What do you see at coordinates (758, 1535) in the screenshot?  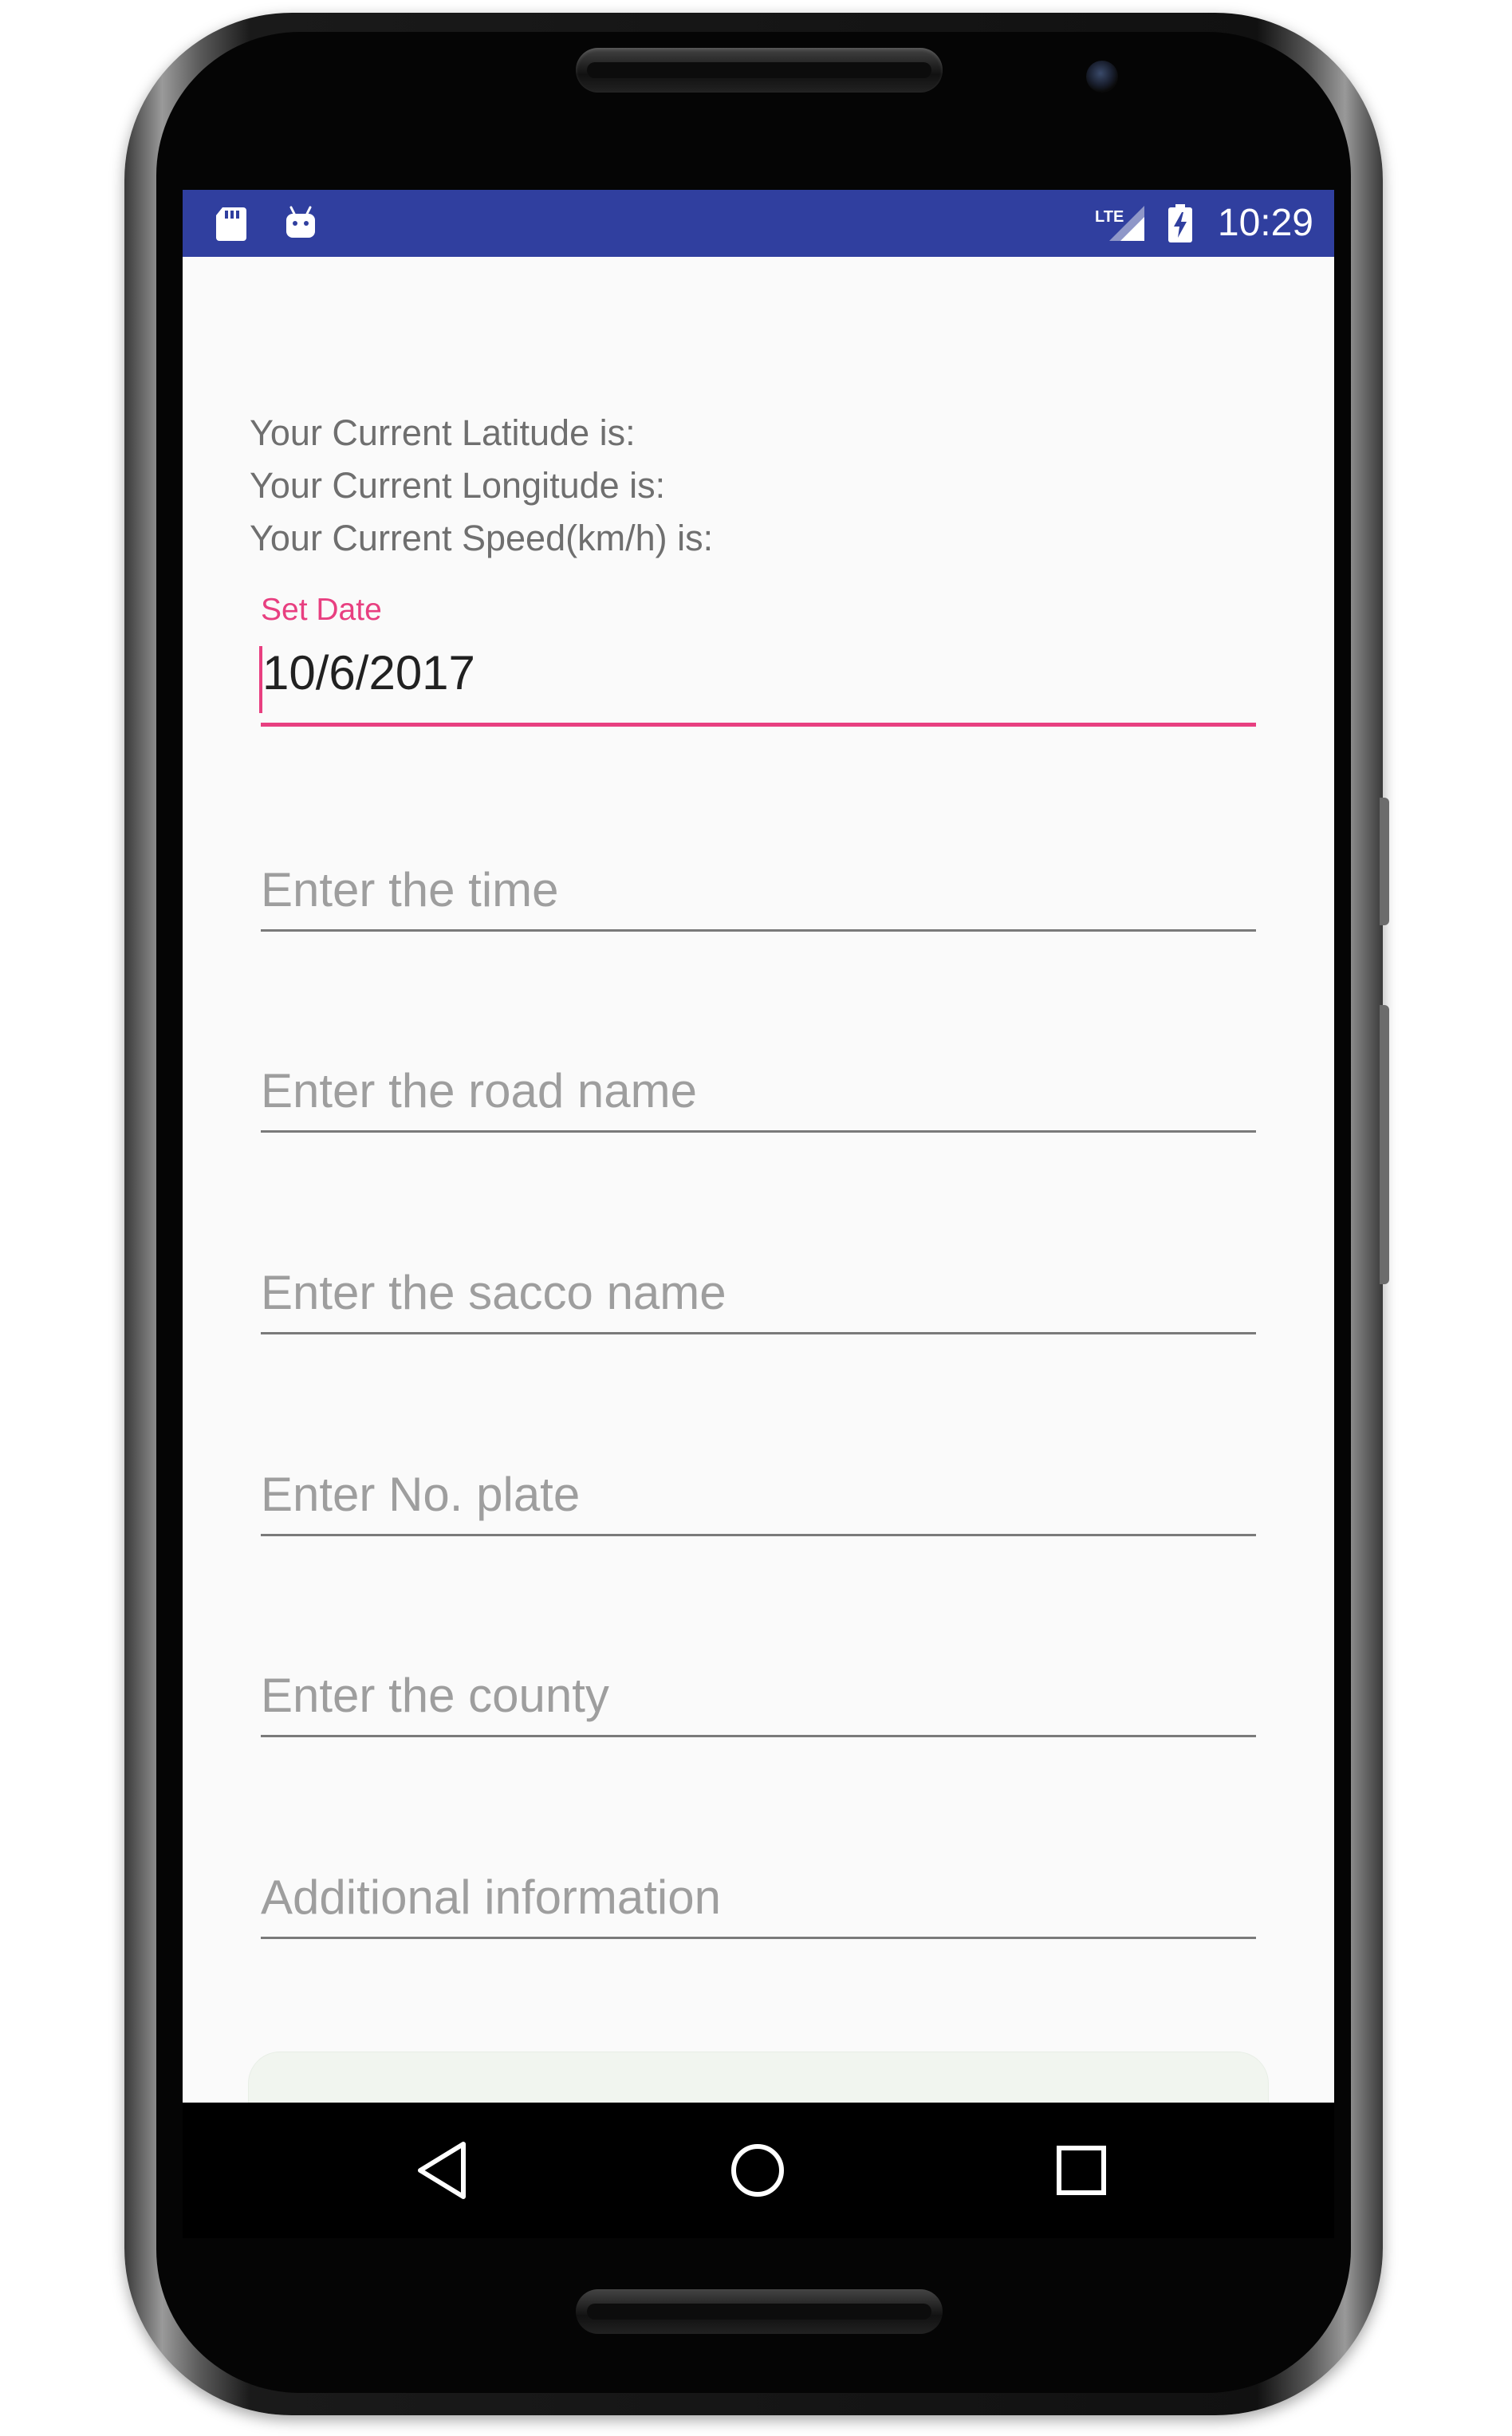 I see `plate-number-input-underline` at bounding box center [758, 1535].